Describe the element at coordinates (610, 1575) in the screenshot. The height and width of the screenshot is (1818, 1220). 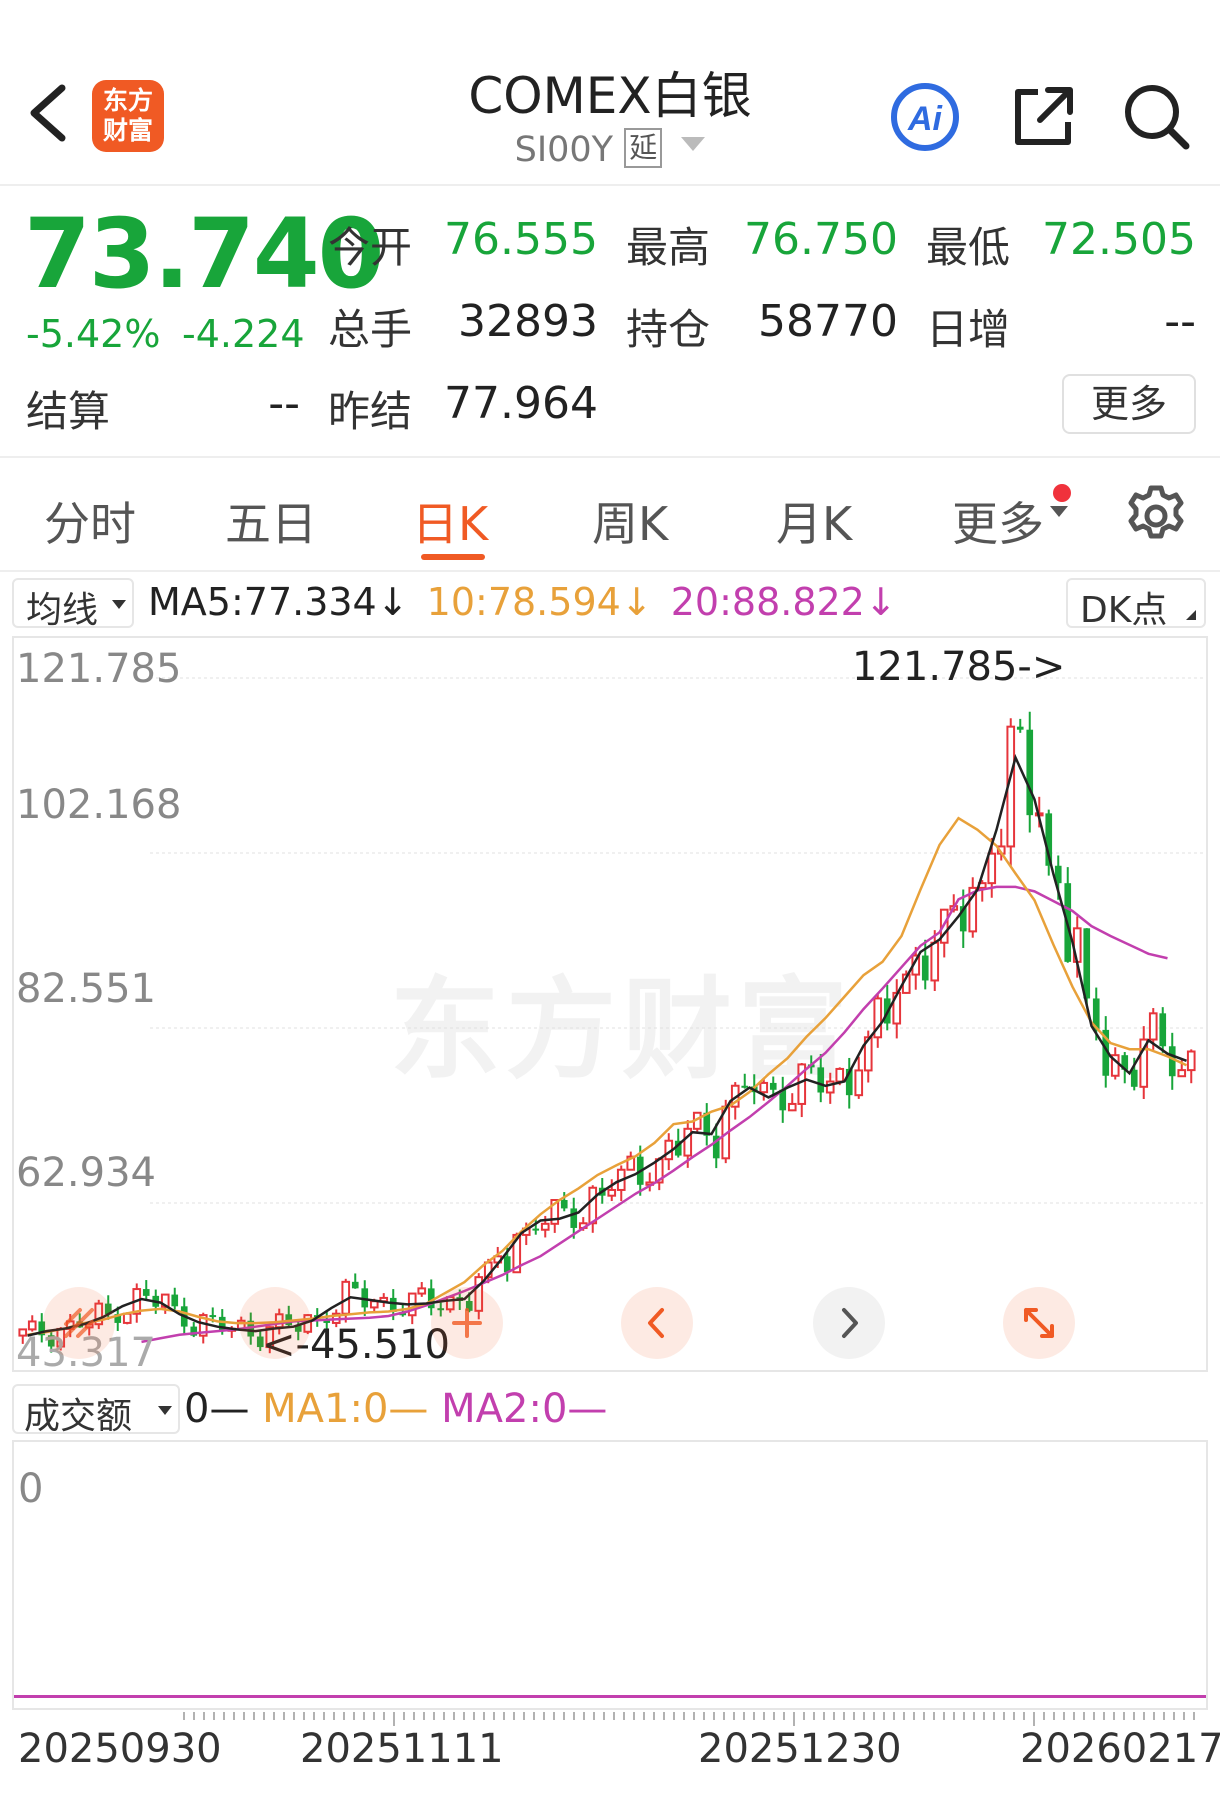
I see `volume-chart: 0` at that location.